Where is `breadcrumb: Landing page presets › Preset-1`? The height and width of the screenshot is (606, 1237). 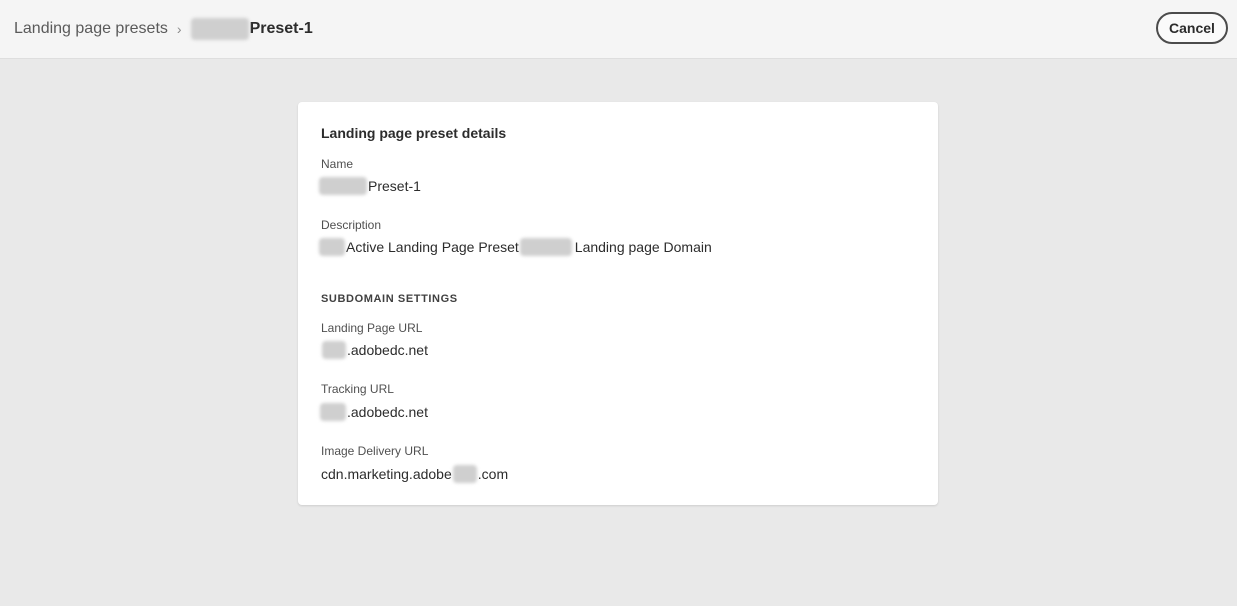 breadcrumb: Landing page presets › Preset-1 is located at coordinates (163, 29).